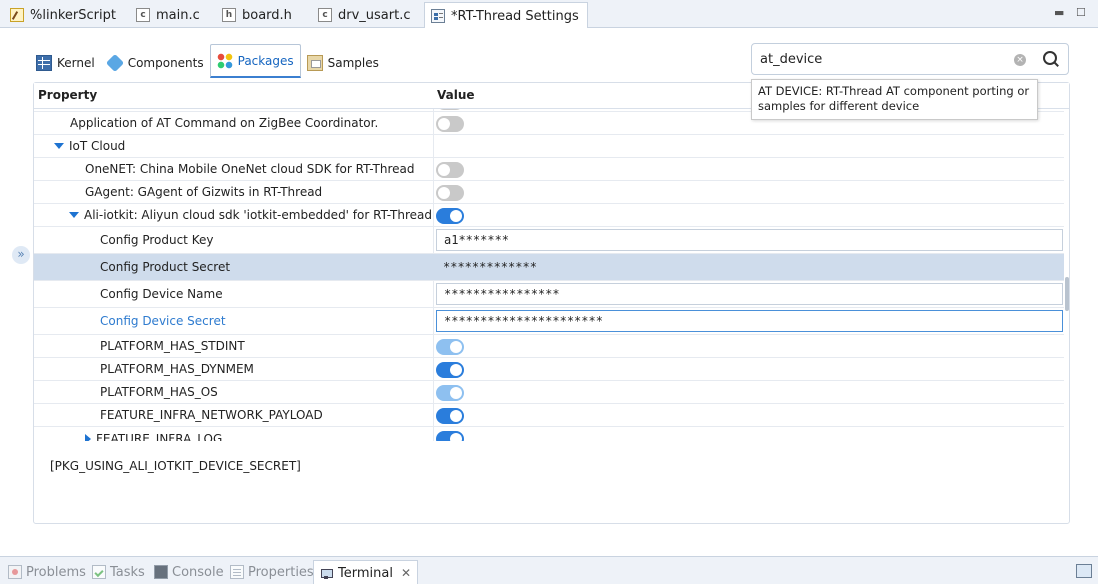 The image size is (1098, 584). Describe the element at coordinates (549, 369) in the screenshot. I see `table-row: PLATFORM_HAS_DYNMEM` at that location.